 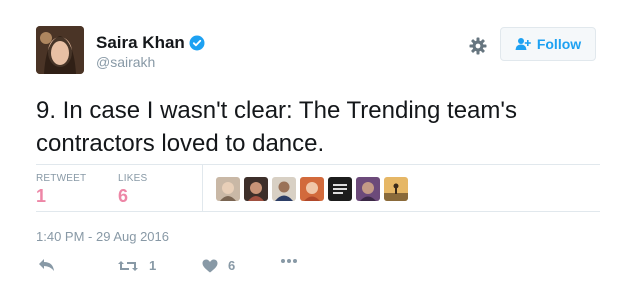 I want to click on tweet-timestamp: 1:40 PM - 29 Aug 2016, so click(x=102, y=236).